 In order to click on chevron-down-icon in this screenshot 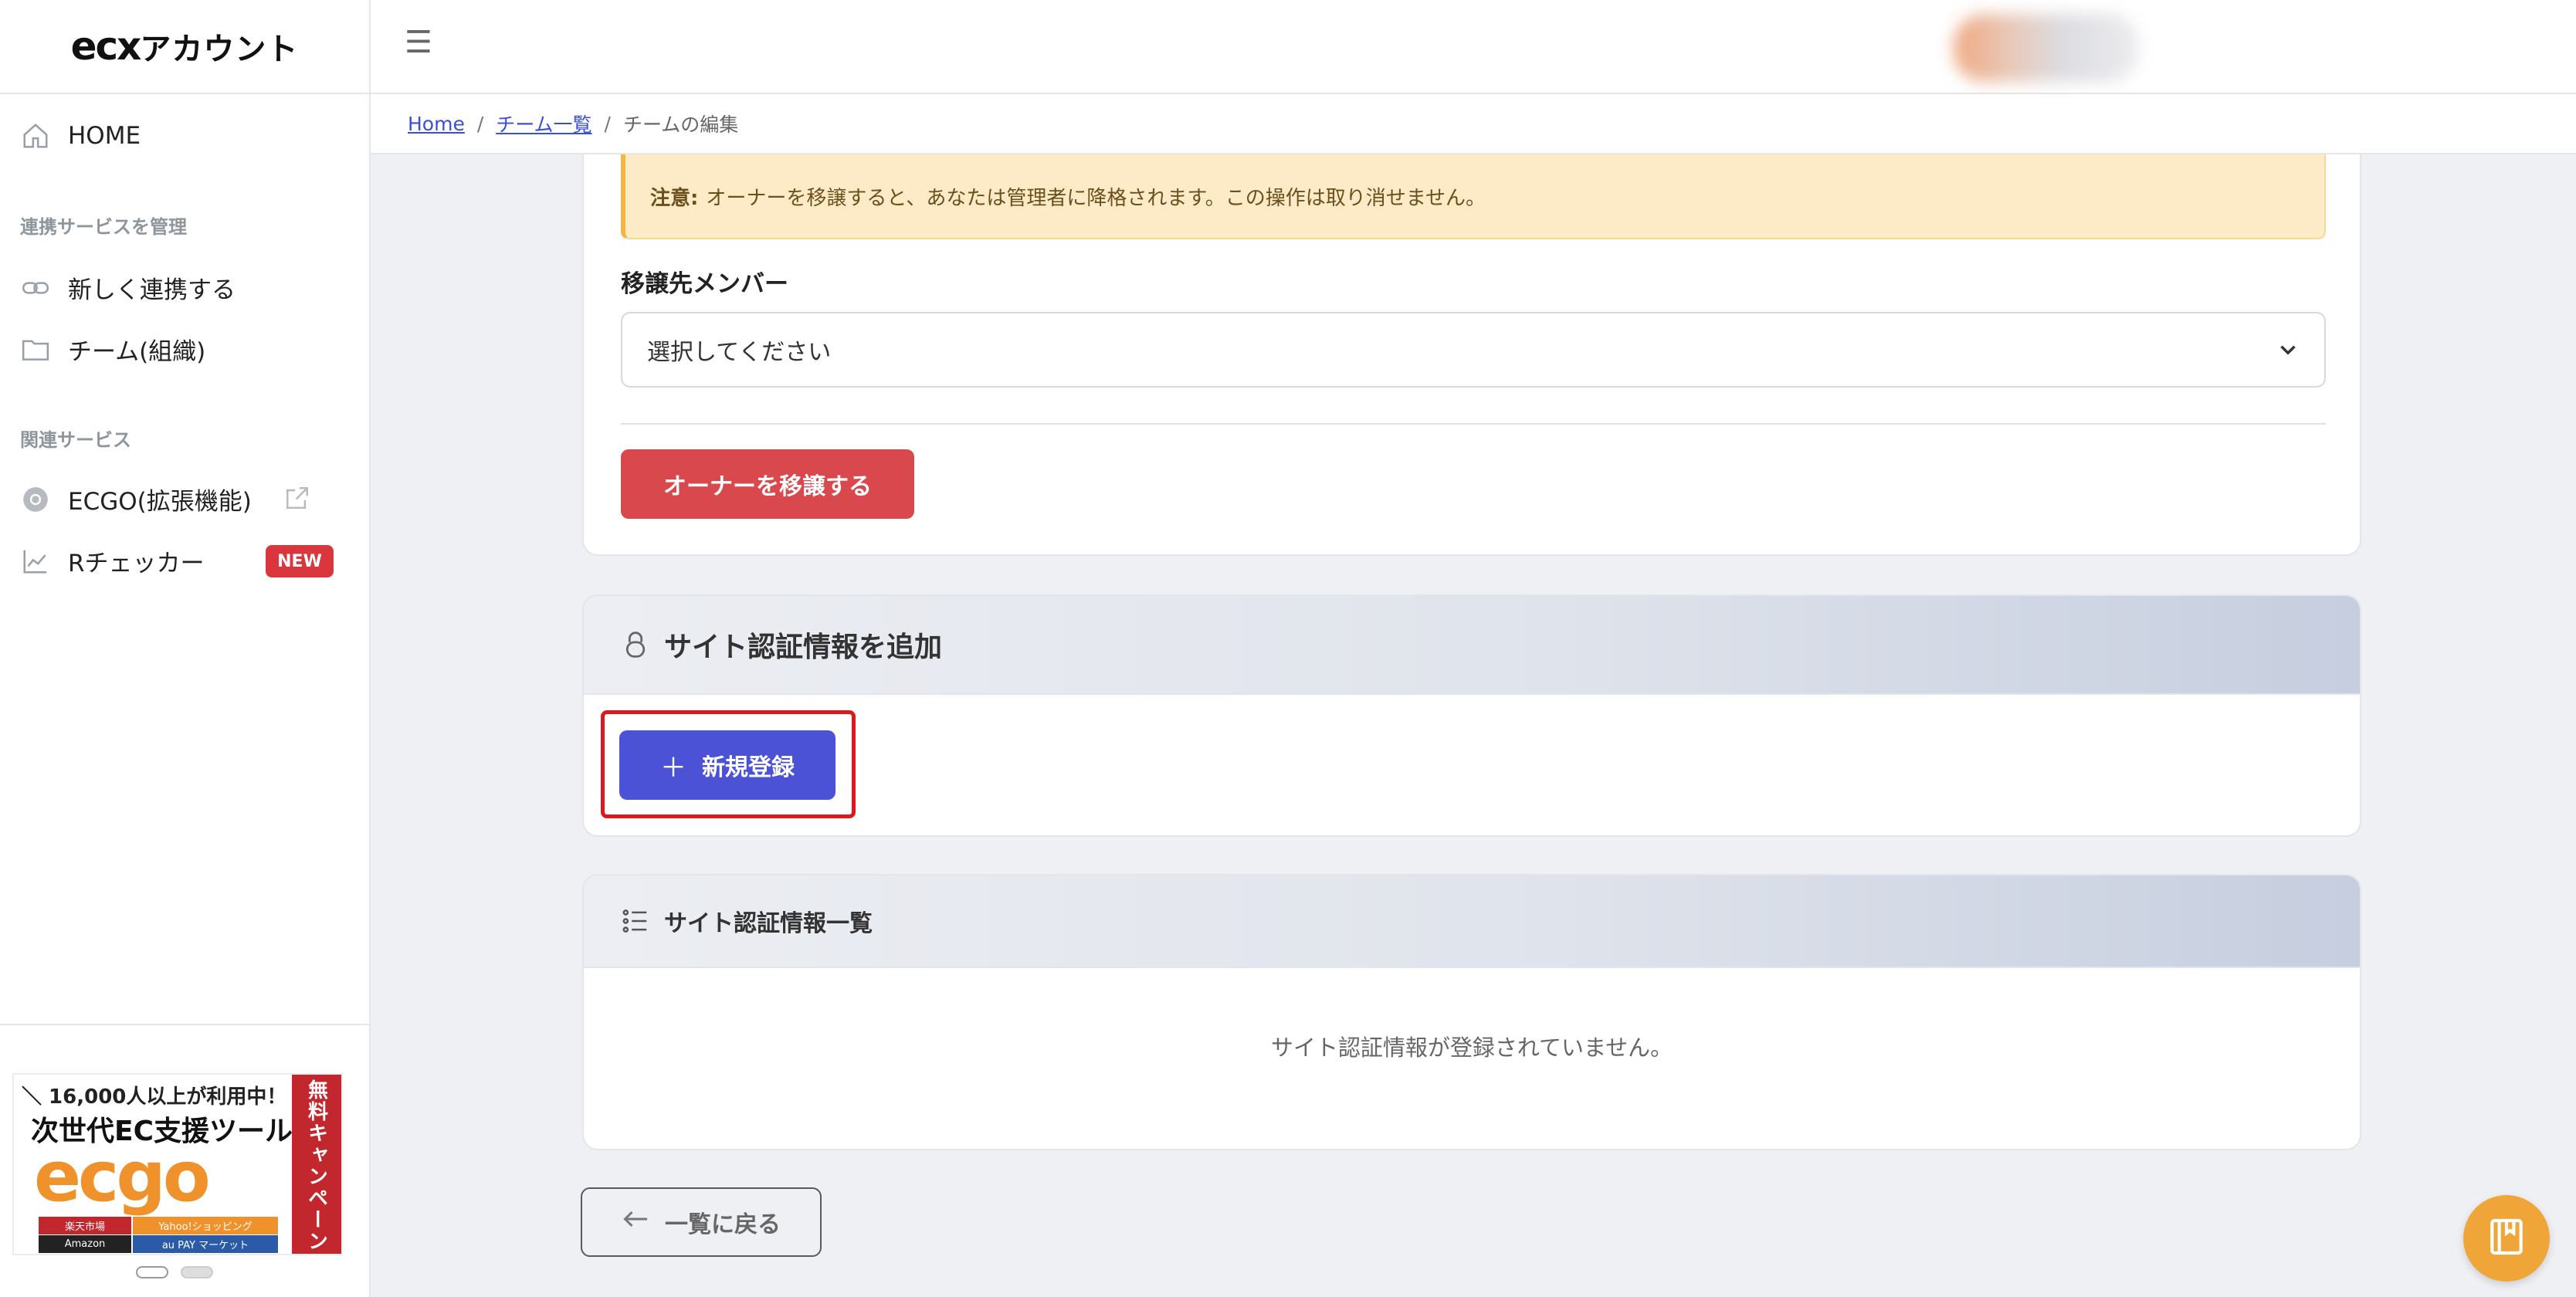, I will do `click(2288, 353)`.